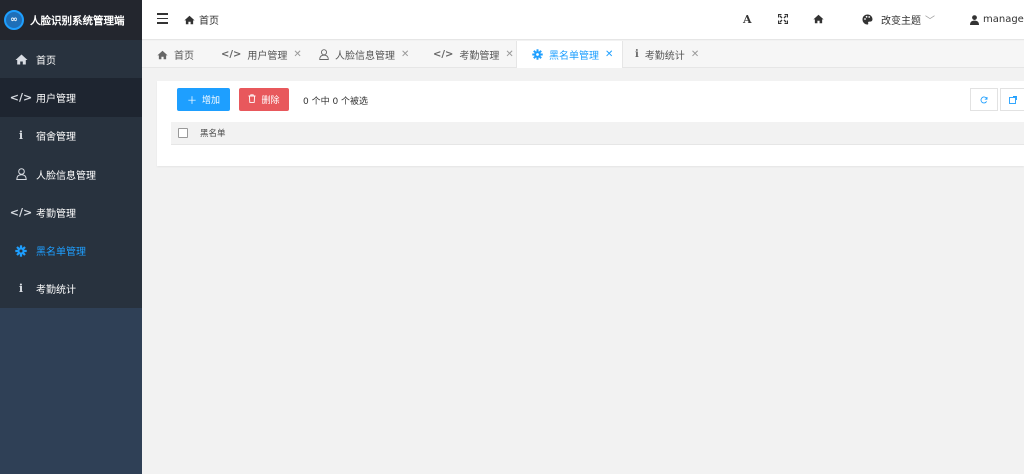  I want to click on tab-attendance: </> 考勤管理 ✕, so click(473, 54).